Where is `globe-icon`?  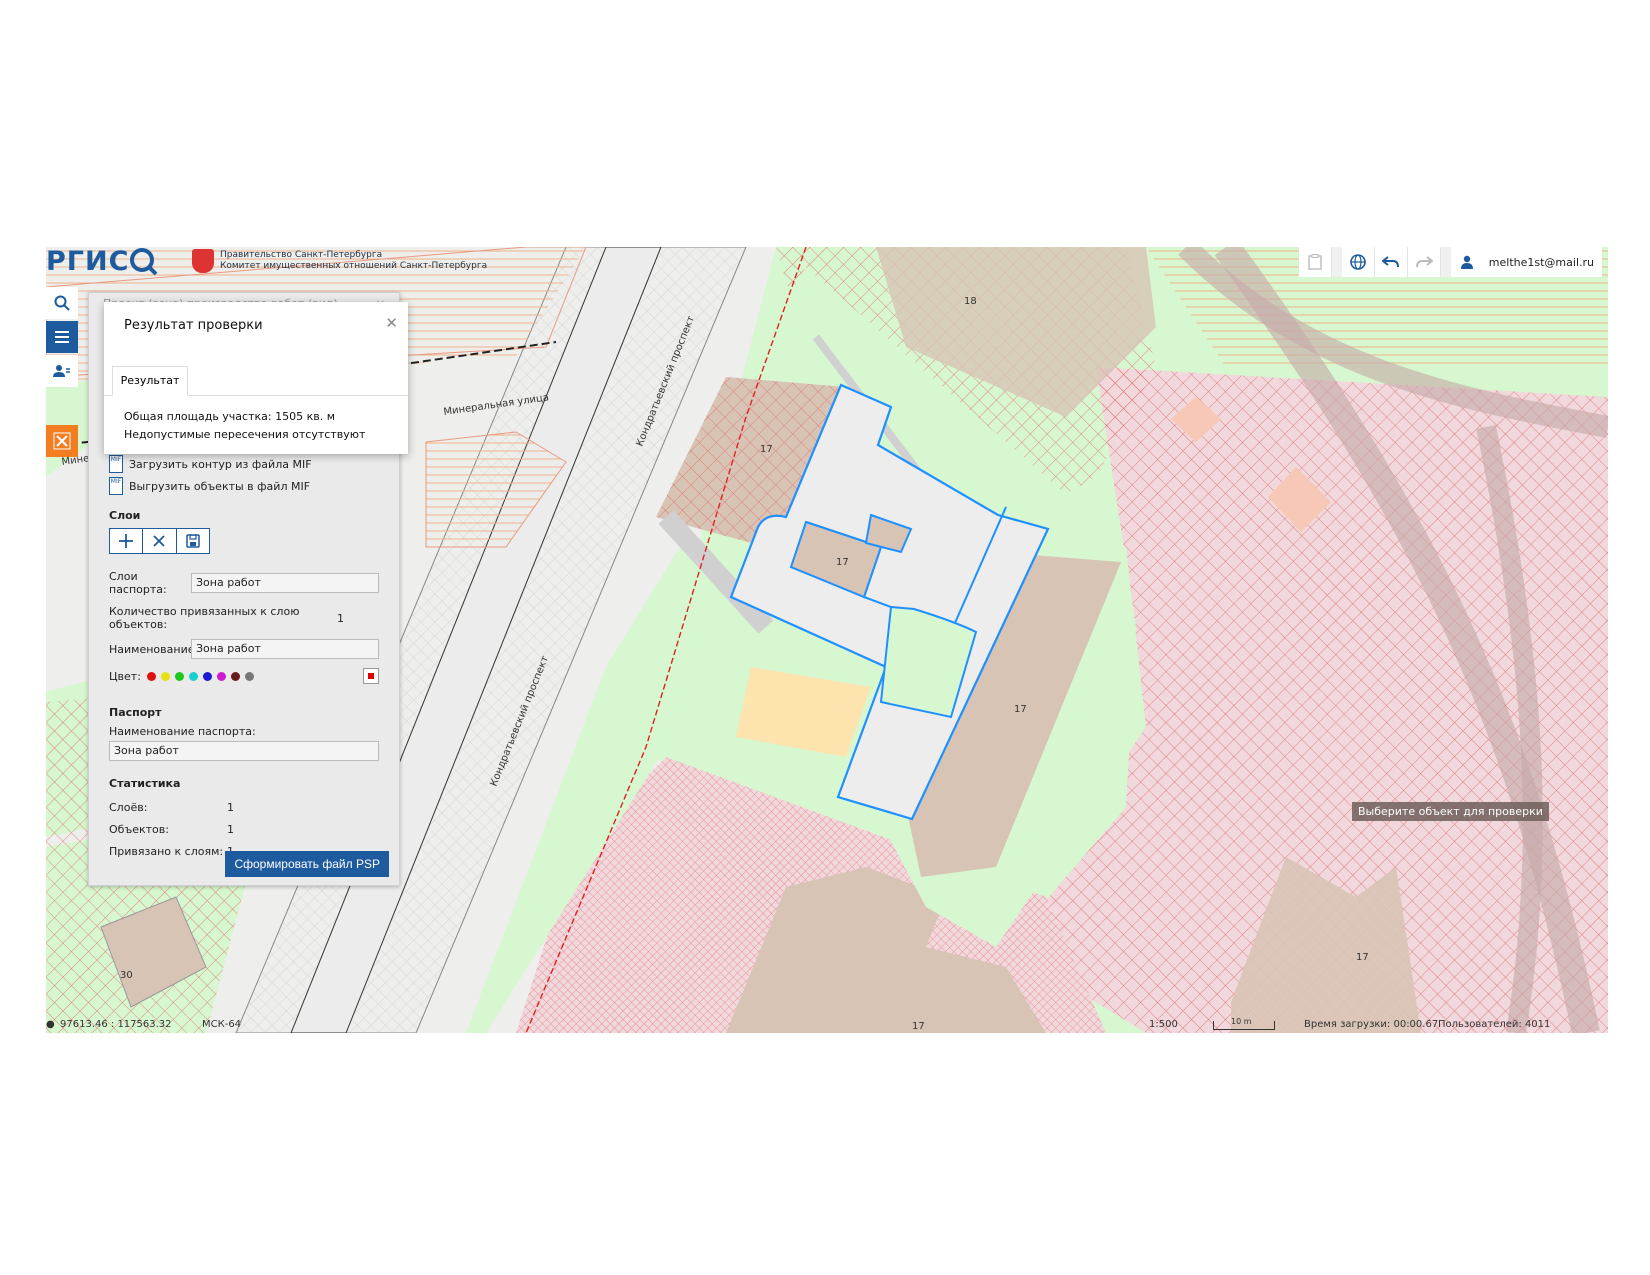
globe-icon is located at coordinates (1357, 262).